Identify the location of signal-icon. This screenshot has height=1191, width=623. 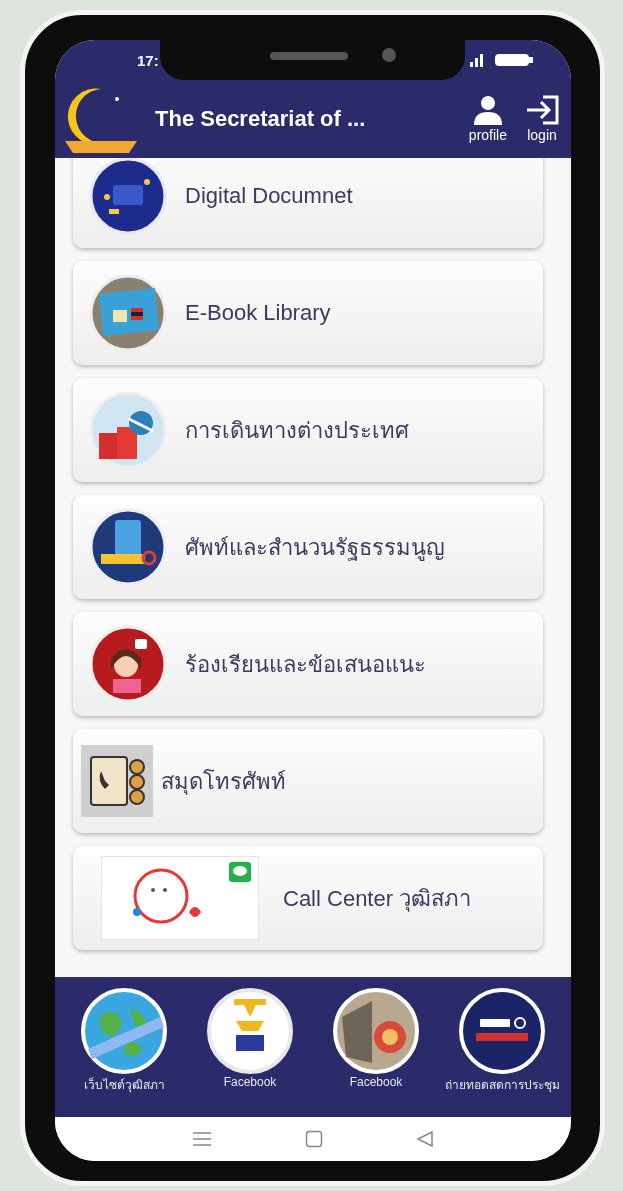
(476, 60).